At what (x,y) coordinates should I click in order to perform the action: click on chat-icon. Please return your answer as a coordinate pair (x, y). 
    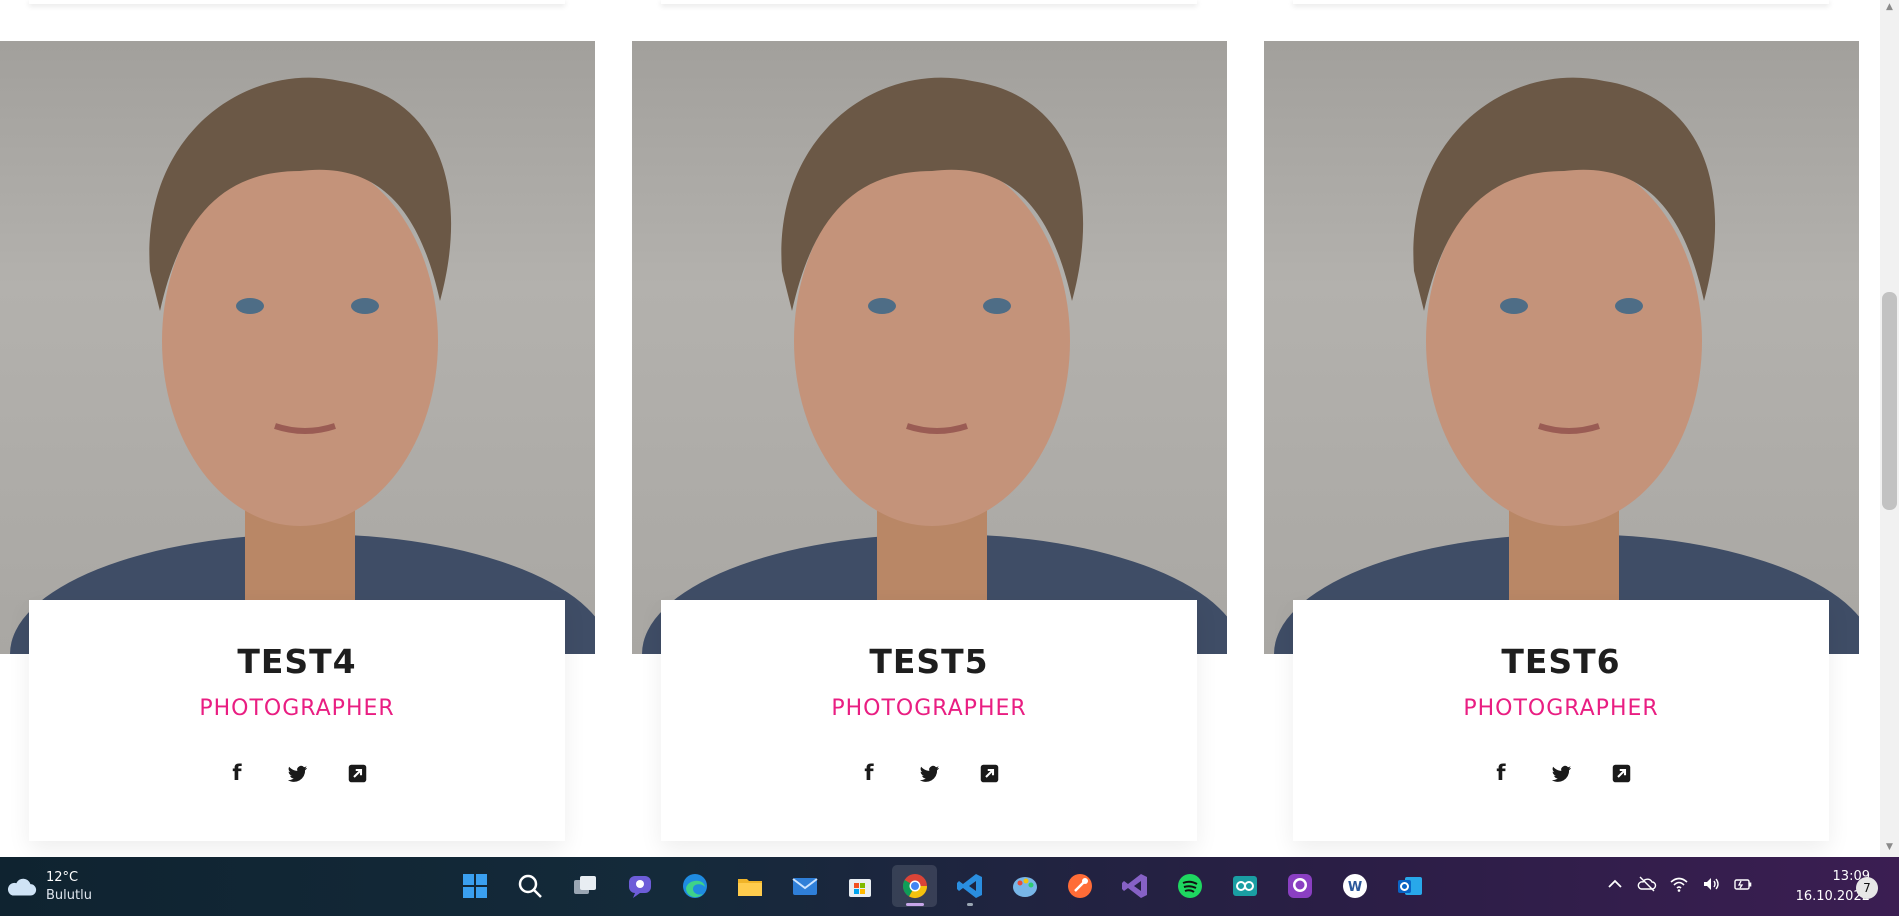
    Looking at the image, I should click on (639, 886).